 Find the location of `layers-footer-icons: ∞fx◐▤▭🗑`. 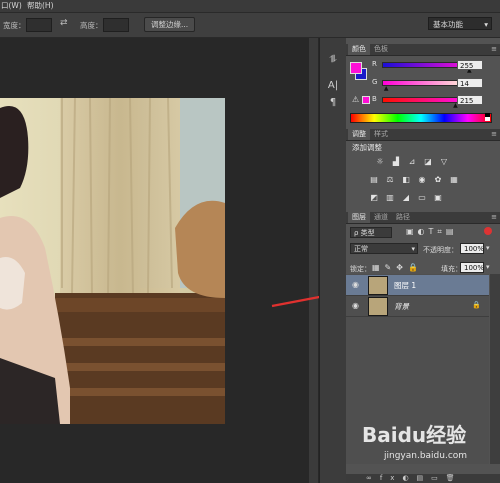

layers-footer-icons: ∞fx◐▤▭🗑 is located at coordinates (423, 478).